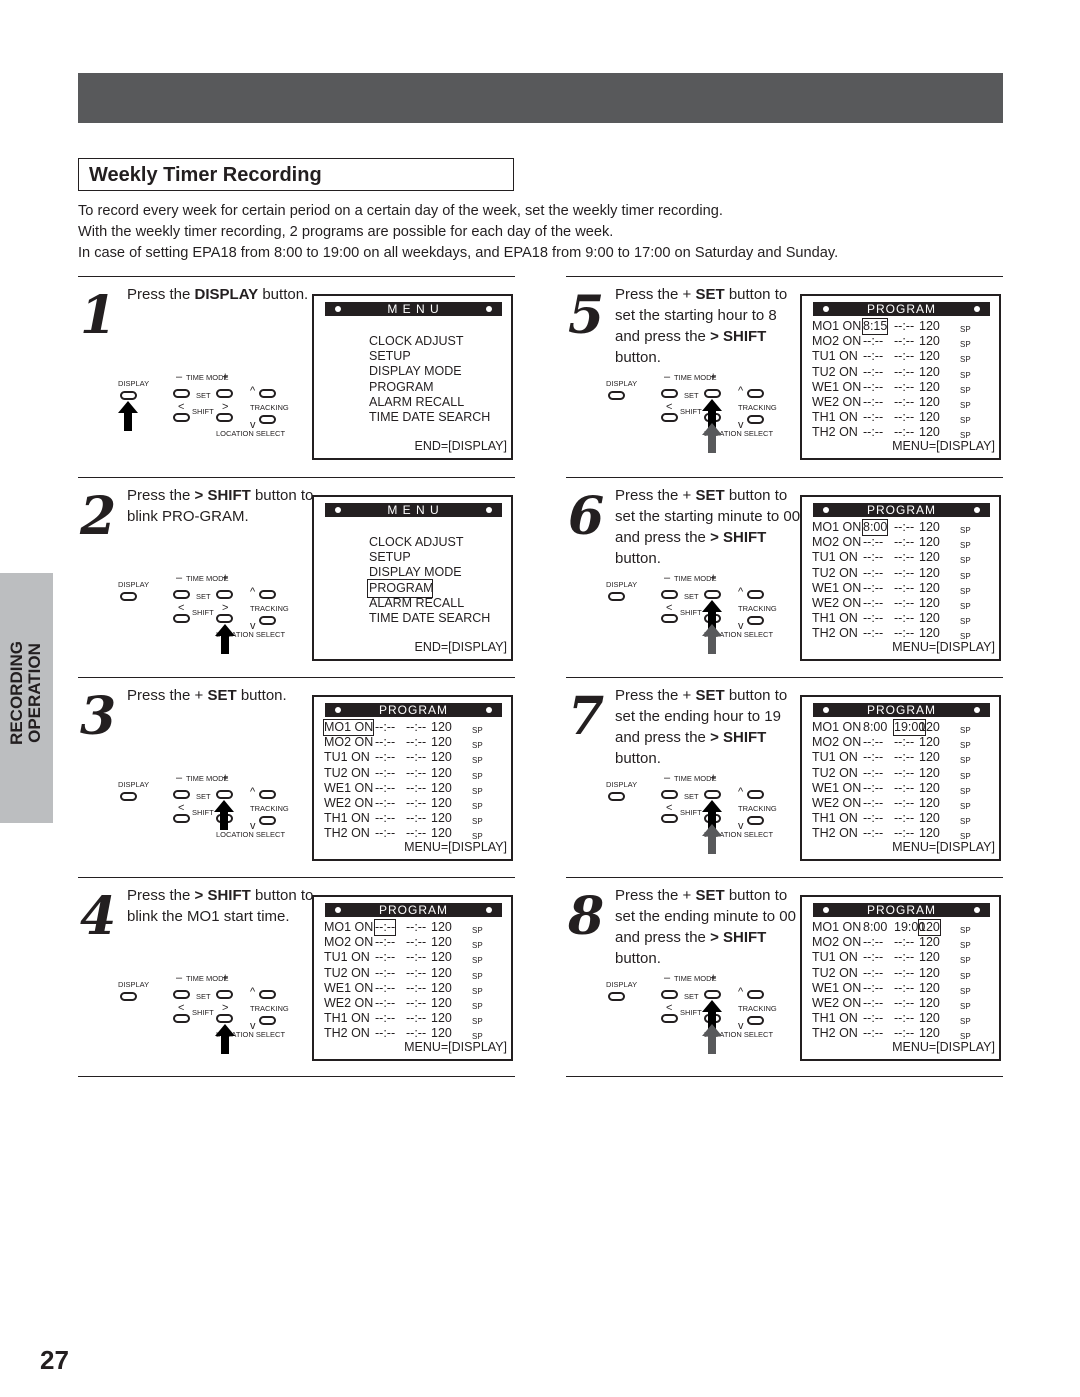  What do you see at coordinates (741, 626) in the screenshot?
I see `tracking-down-icon: v` at bounding box center [741, 626].